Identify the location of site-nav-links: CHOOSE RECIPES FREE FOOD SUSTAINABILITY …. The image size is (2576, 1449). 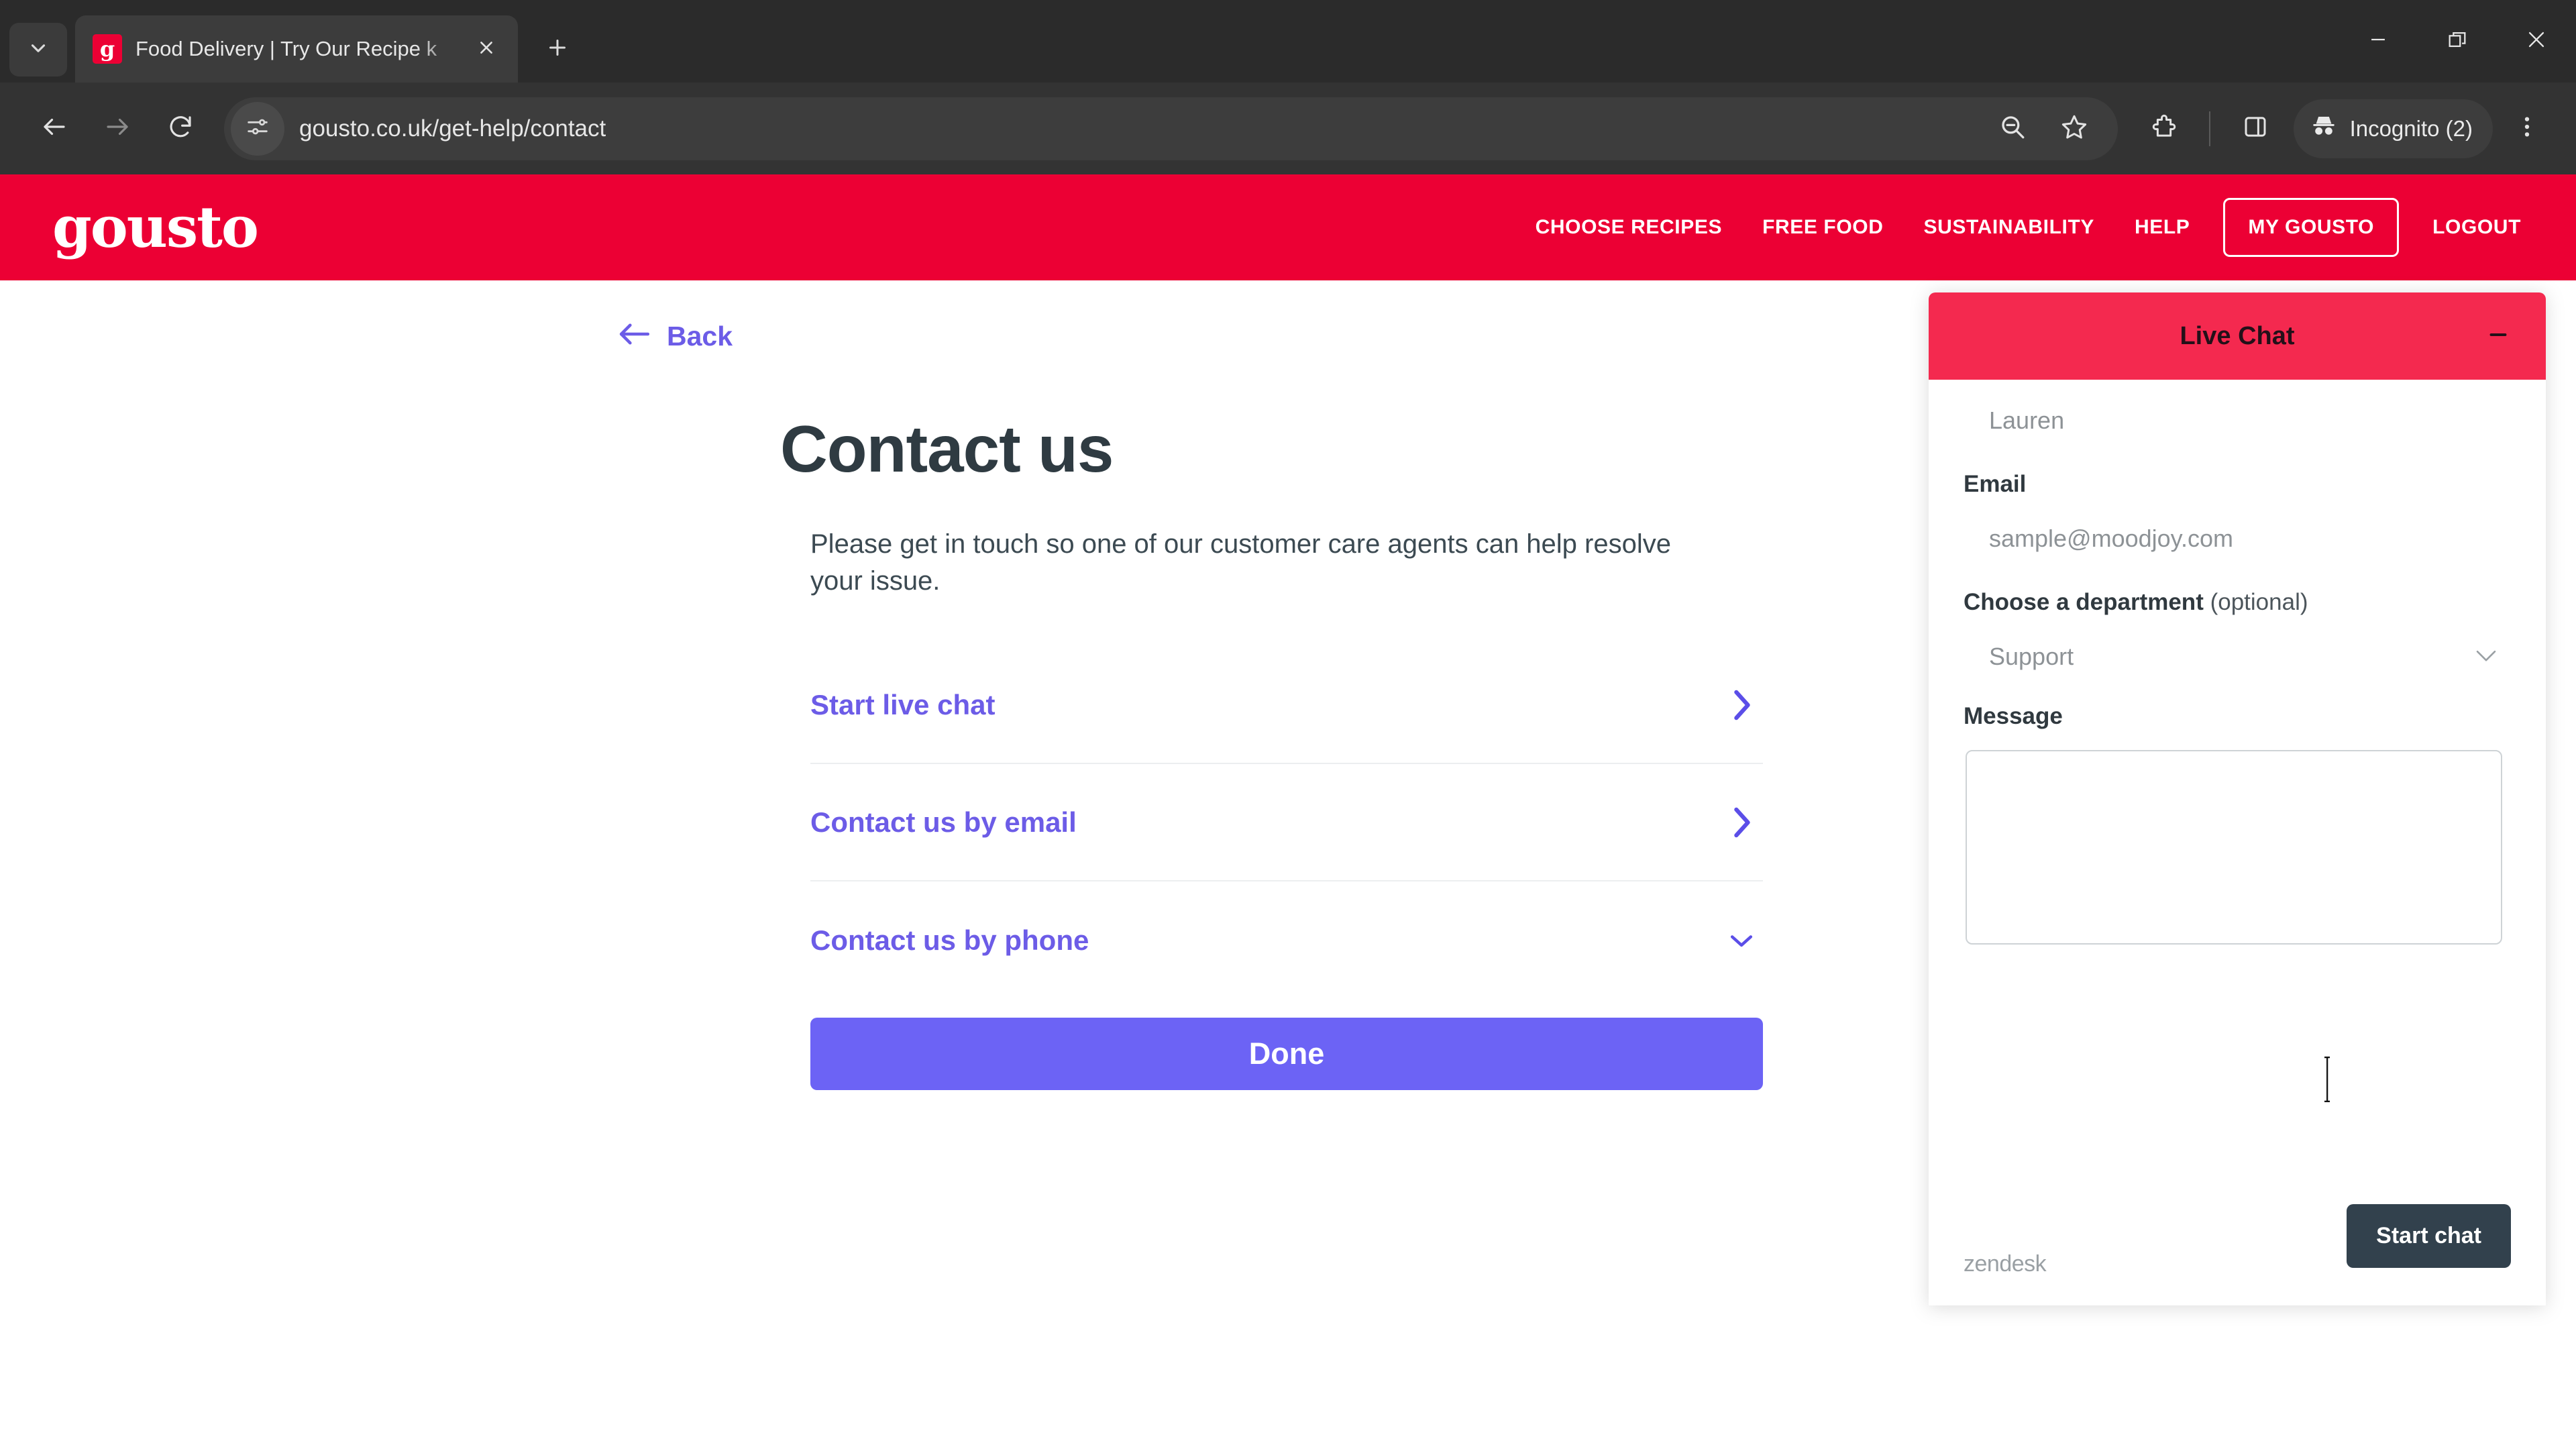
(2028, 227).